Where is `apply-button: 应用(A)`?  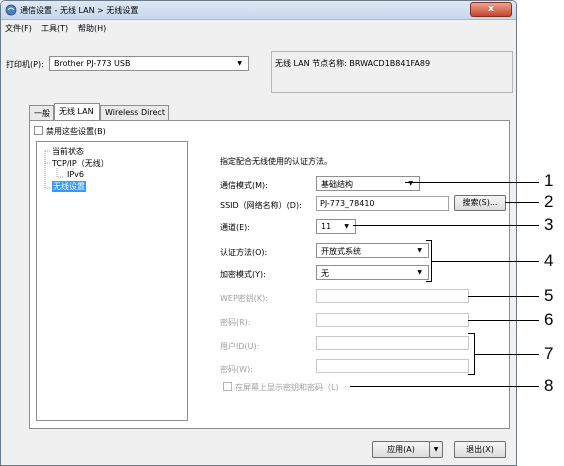 apply-button: 应用(A) is located at coordinates (401, 449).